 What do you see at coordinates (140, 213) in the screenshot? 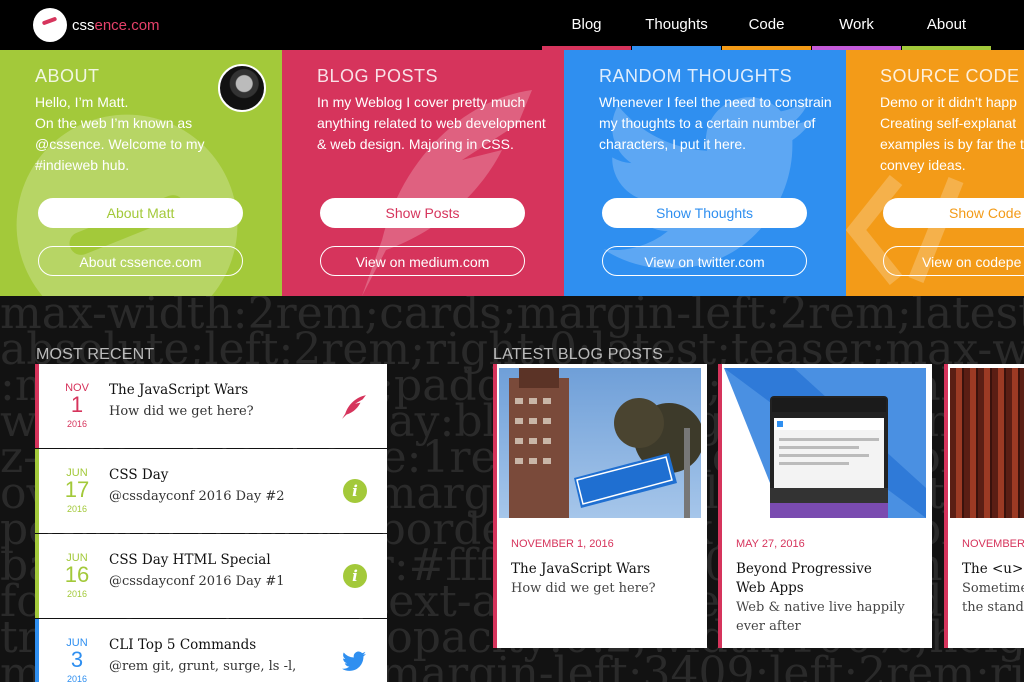
I see `about-matt-button: About Matt` at bounding box center [140, 213].